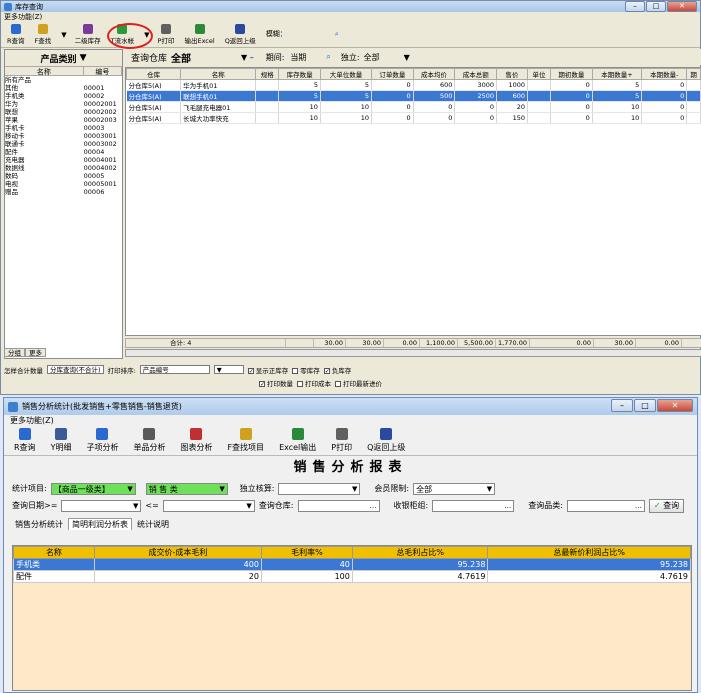 This screenshot has height=693, width=701. What do you see at coordinates (267, 370) in the screenshot?
I see `check-show-positive: 显示正库存` at bounding box center [267, 370].